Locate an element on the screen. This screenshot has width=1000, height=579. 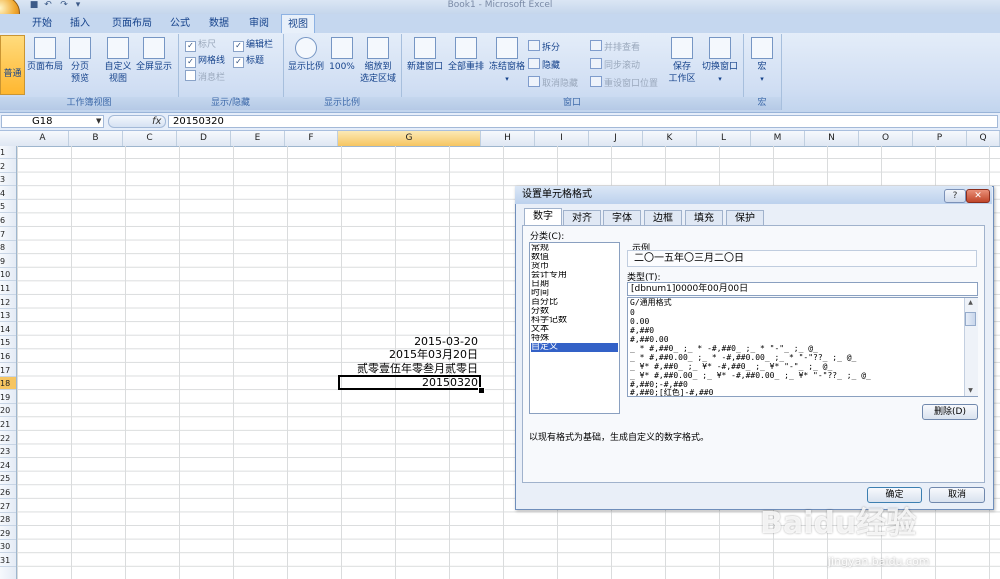
row-header-17: 17 is located at coordinates (8, 370).